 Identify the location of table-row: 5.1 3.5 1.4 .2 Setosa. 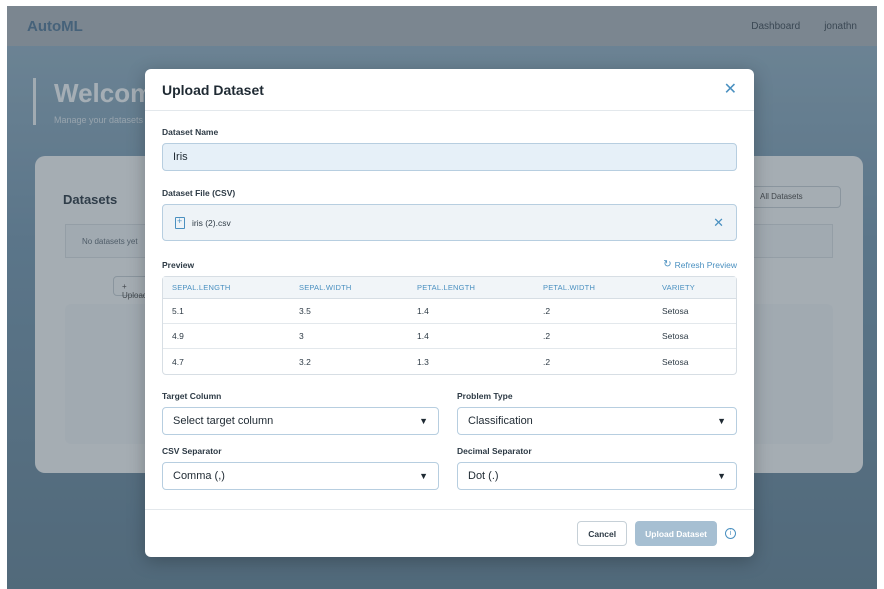
(449, 311).